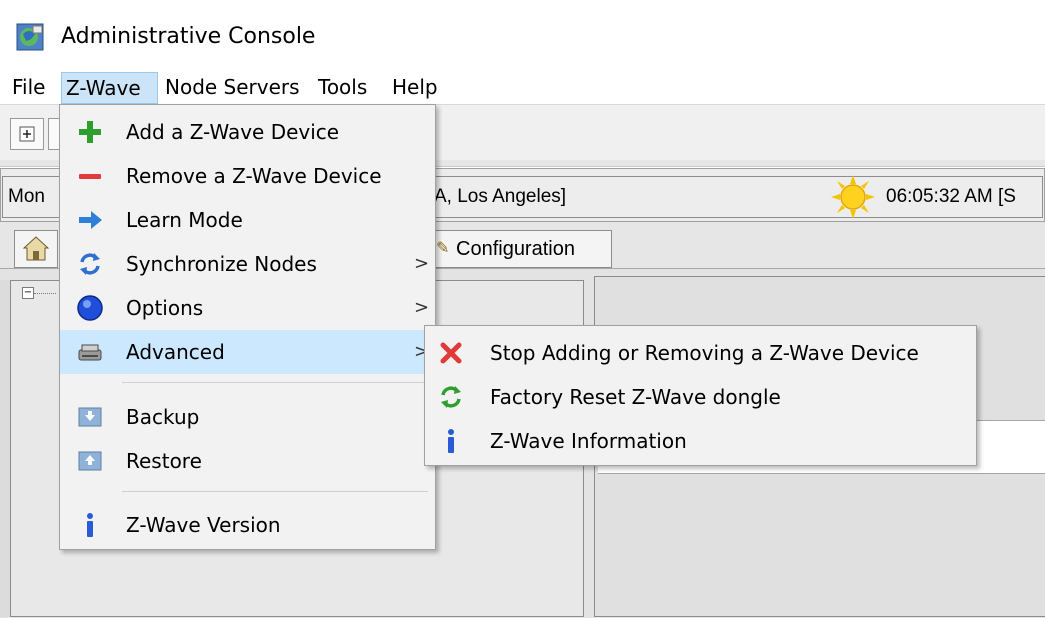 This screenshot has height=618, width=1045. What do you see at coordinates (515, 249) in the screenshot?
I see `tab-configuration-label: Configuration` at bounding box center [515, 249].